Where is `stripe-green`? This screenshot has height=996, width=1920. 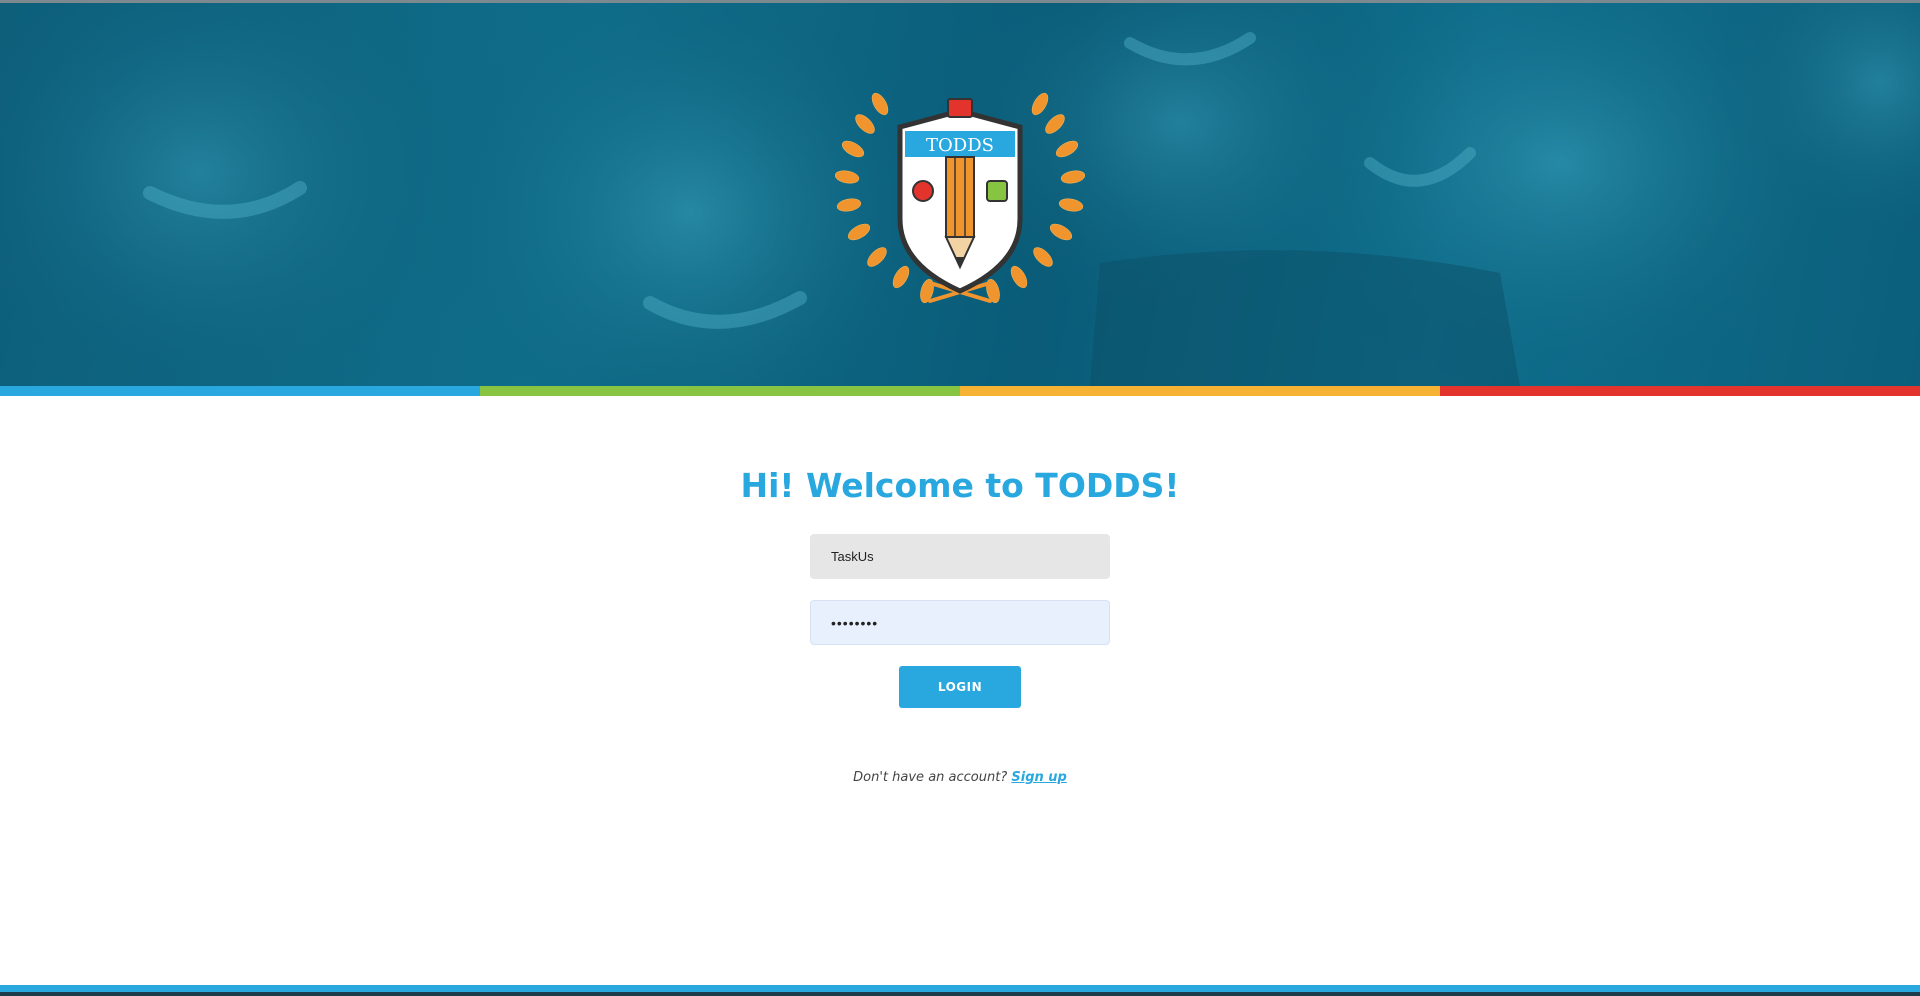
stripe-green is located at coordinates (720, 391).